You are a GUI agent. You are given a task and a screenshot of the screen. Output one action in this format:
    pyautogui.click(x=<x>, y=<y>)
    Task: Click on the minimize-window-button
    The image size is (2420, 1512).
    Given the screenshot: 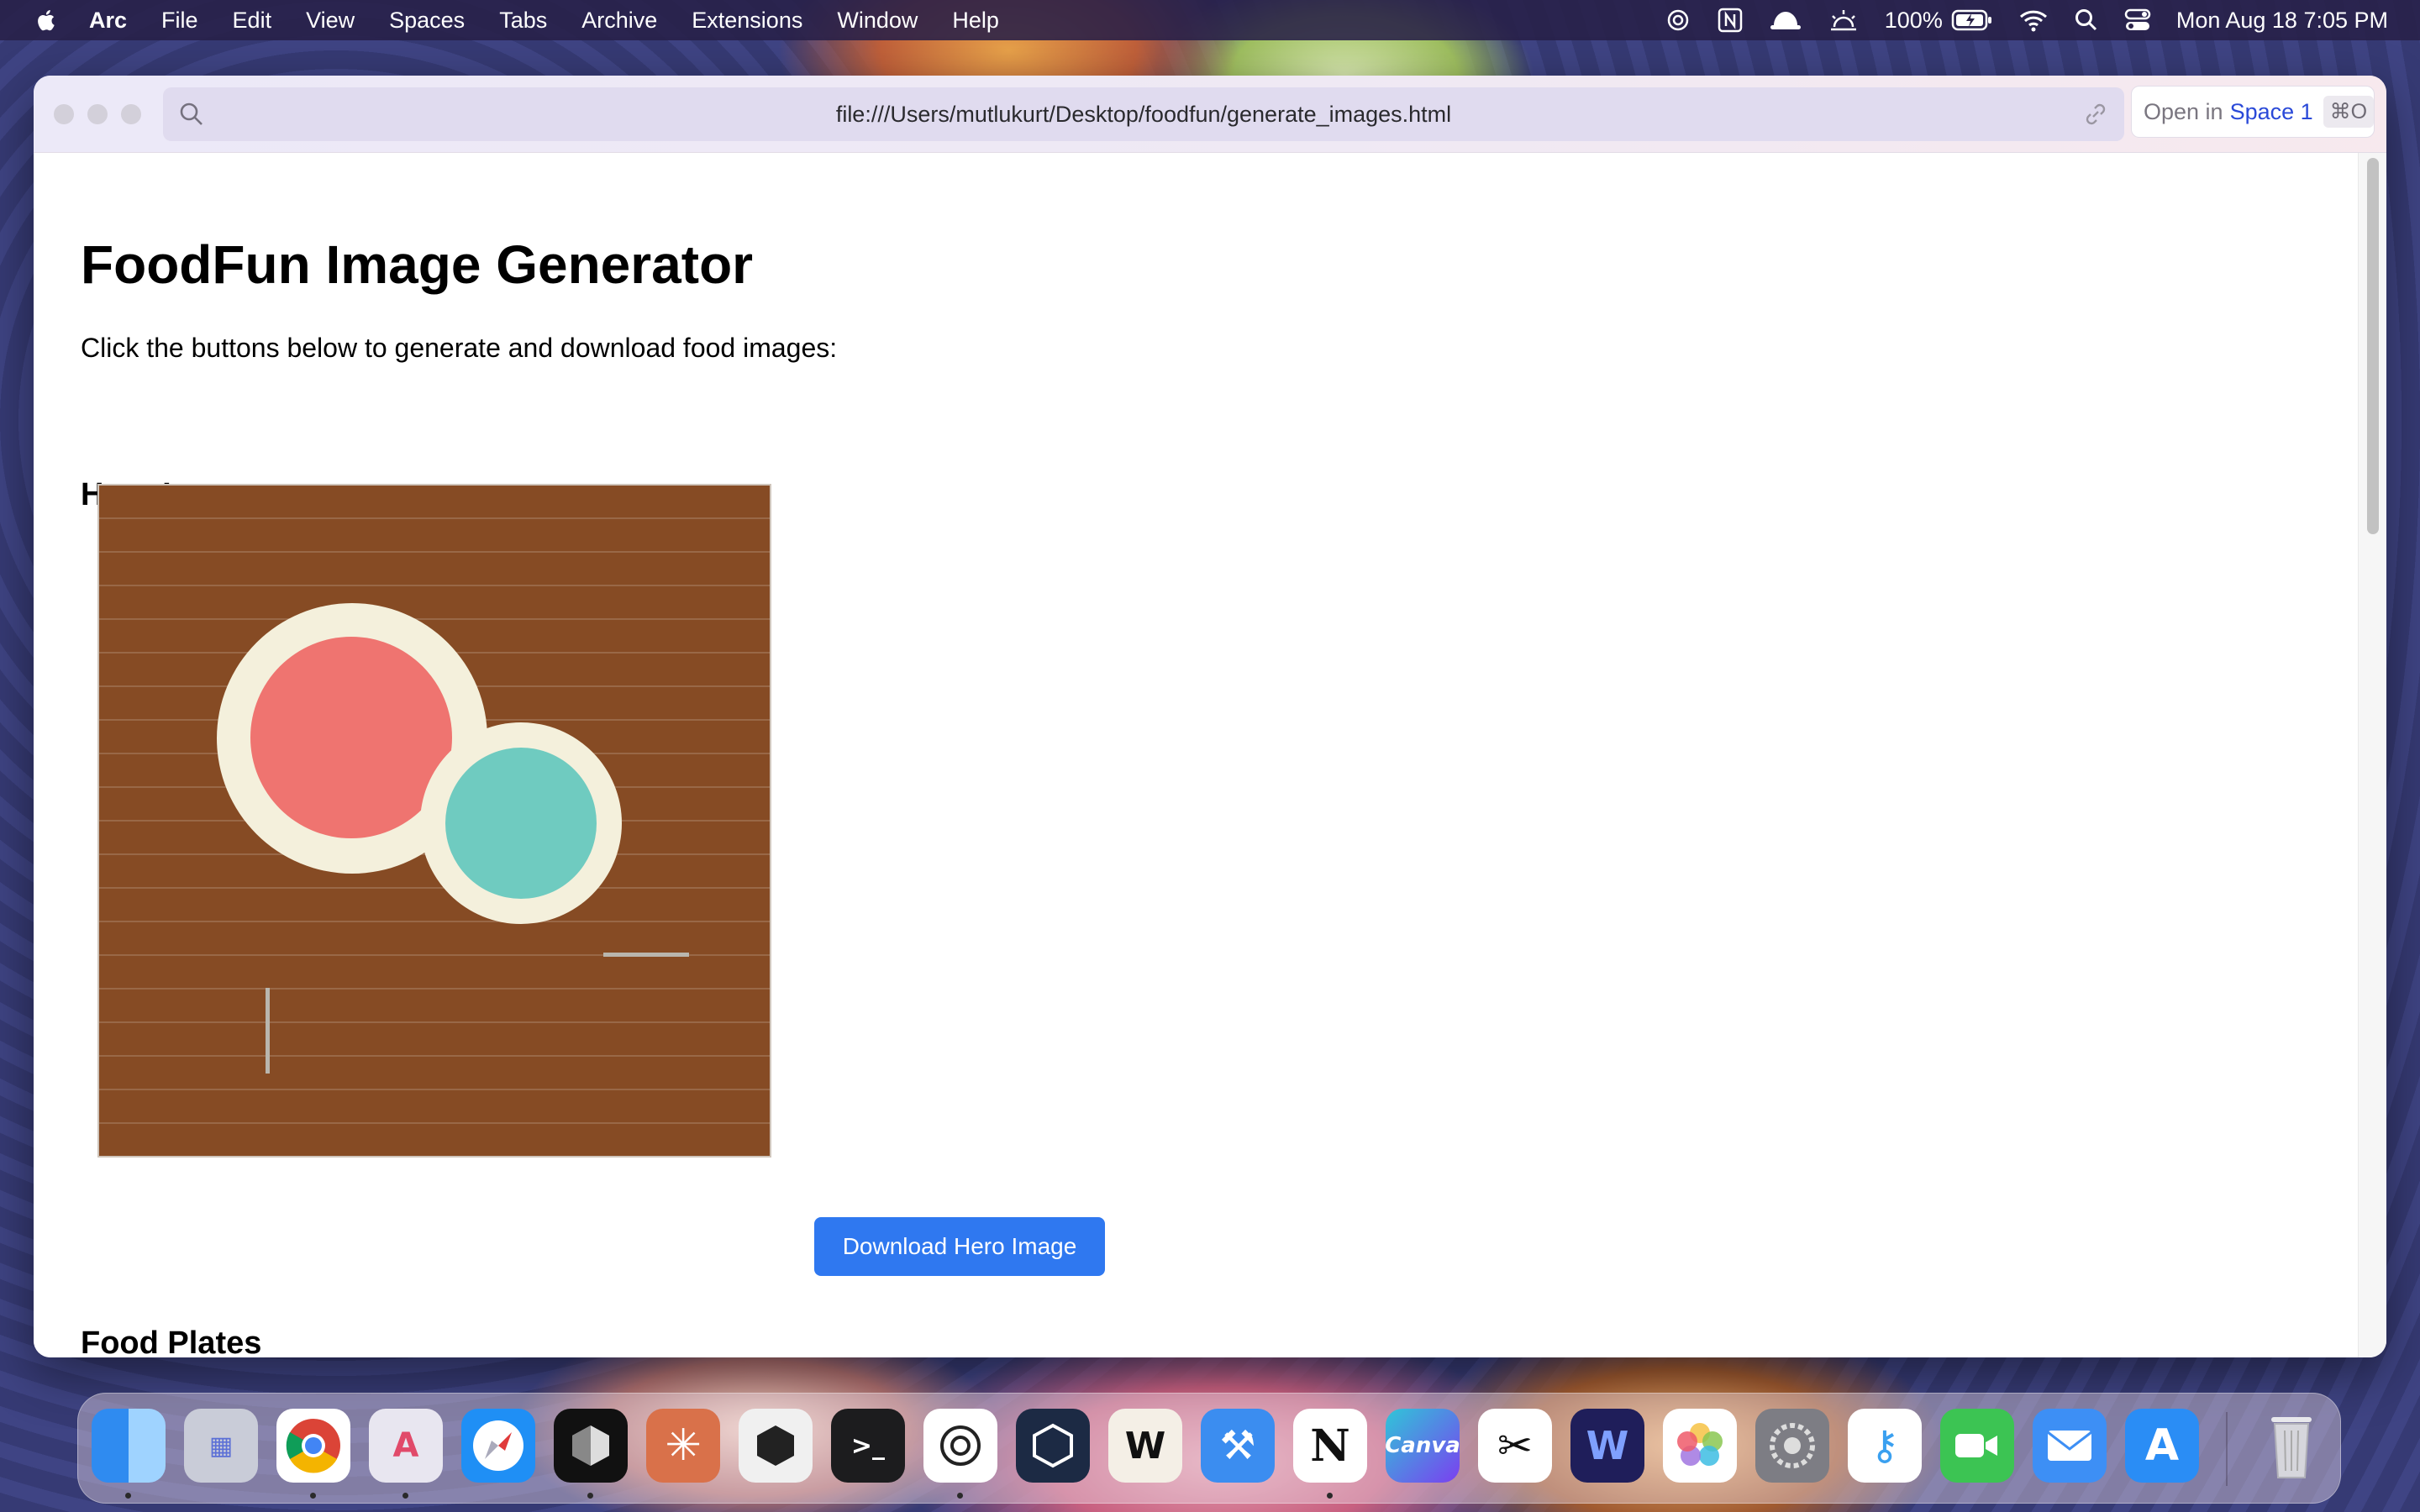 What is the action you would take?
    pyautogui.click(x=97, y=114)
    